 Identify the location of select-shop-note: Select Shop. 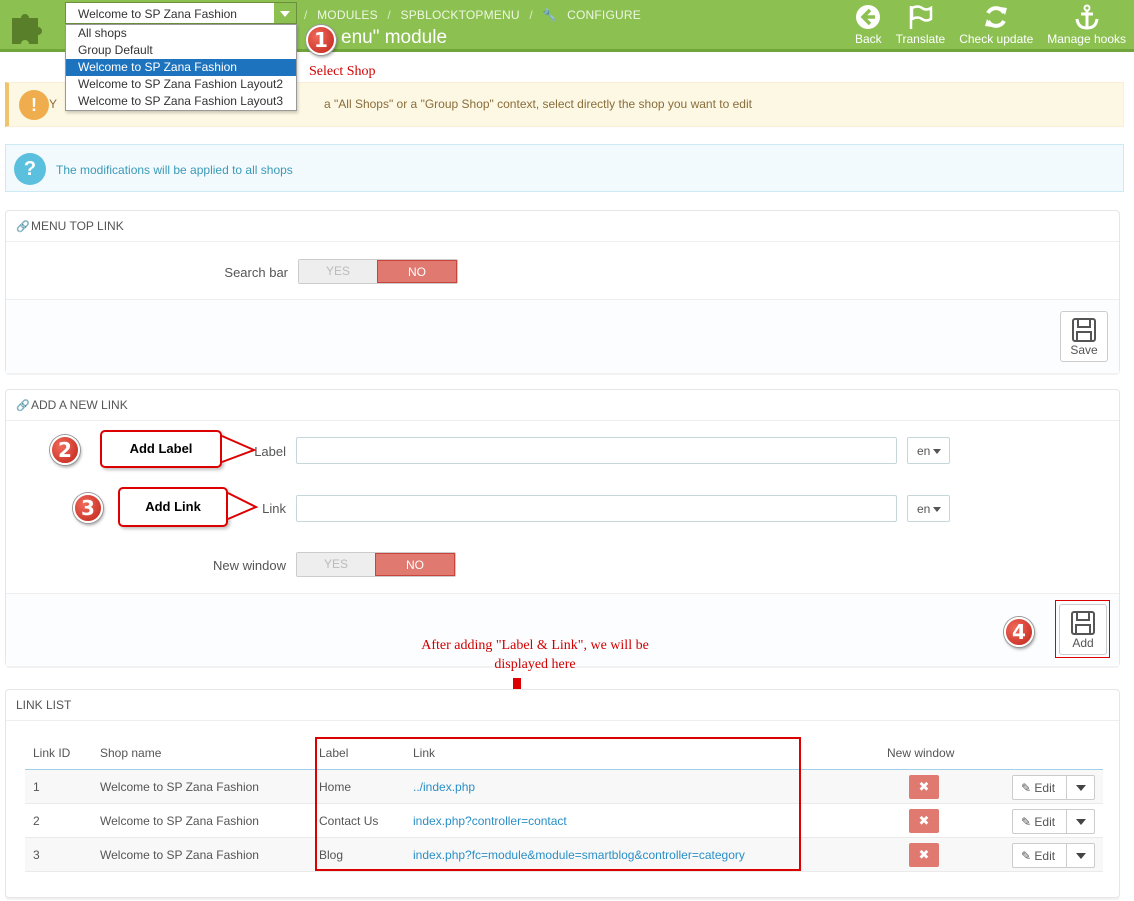
(342, 71).